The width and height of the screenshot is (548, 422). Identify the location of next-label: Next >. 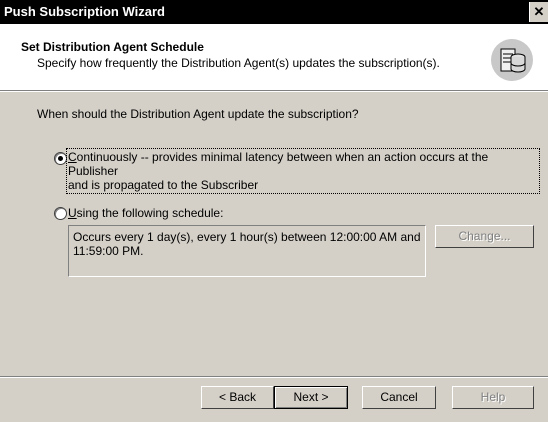
(311, 397).